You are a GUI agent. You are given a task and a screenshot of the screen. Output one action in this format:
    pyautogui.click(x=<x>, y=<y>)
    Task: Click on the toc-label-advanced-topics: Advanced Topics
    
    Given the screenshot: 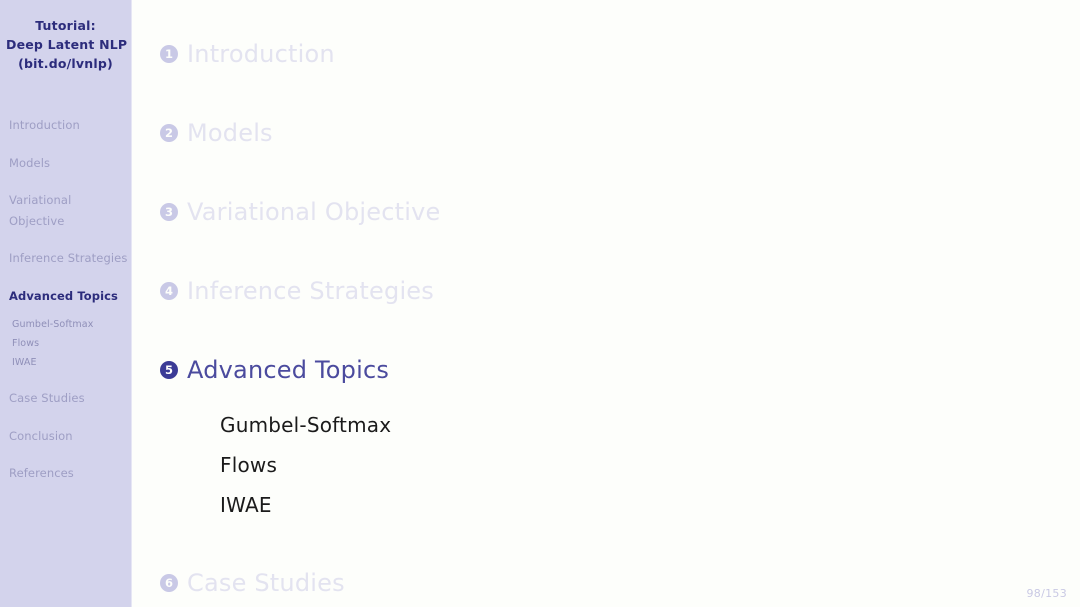 What is the action you would take?
    pyautogui.click(x=288, y=370)
    